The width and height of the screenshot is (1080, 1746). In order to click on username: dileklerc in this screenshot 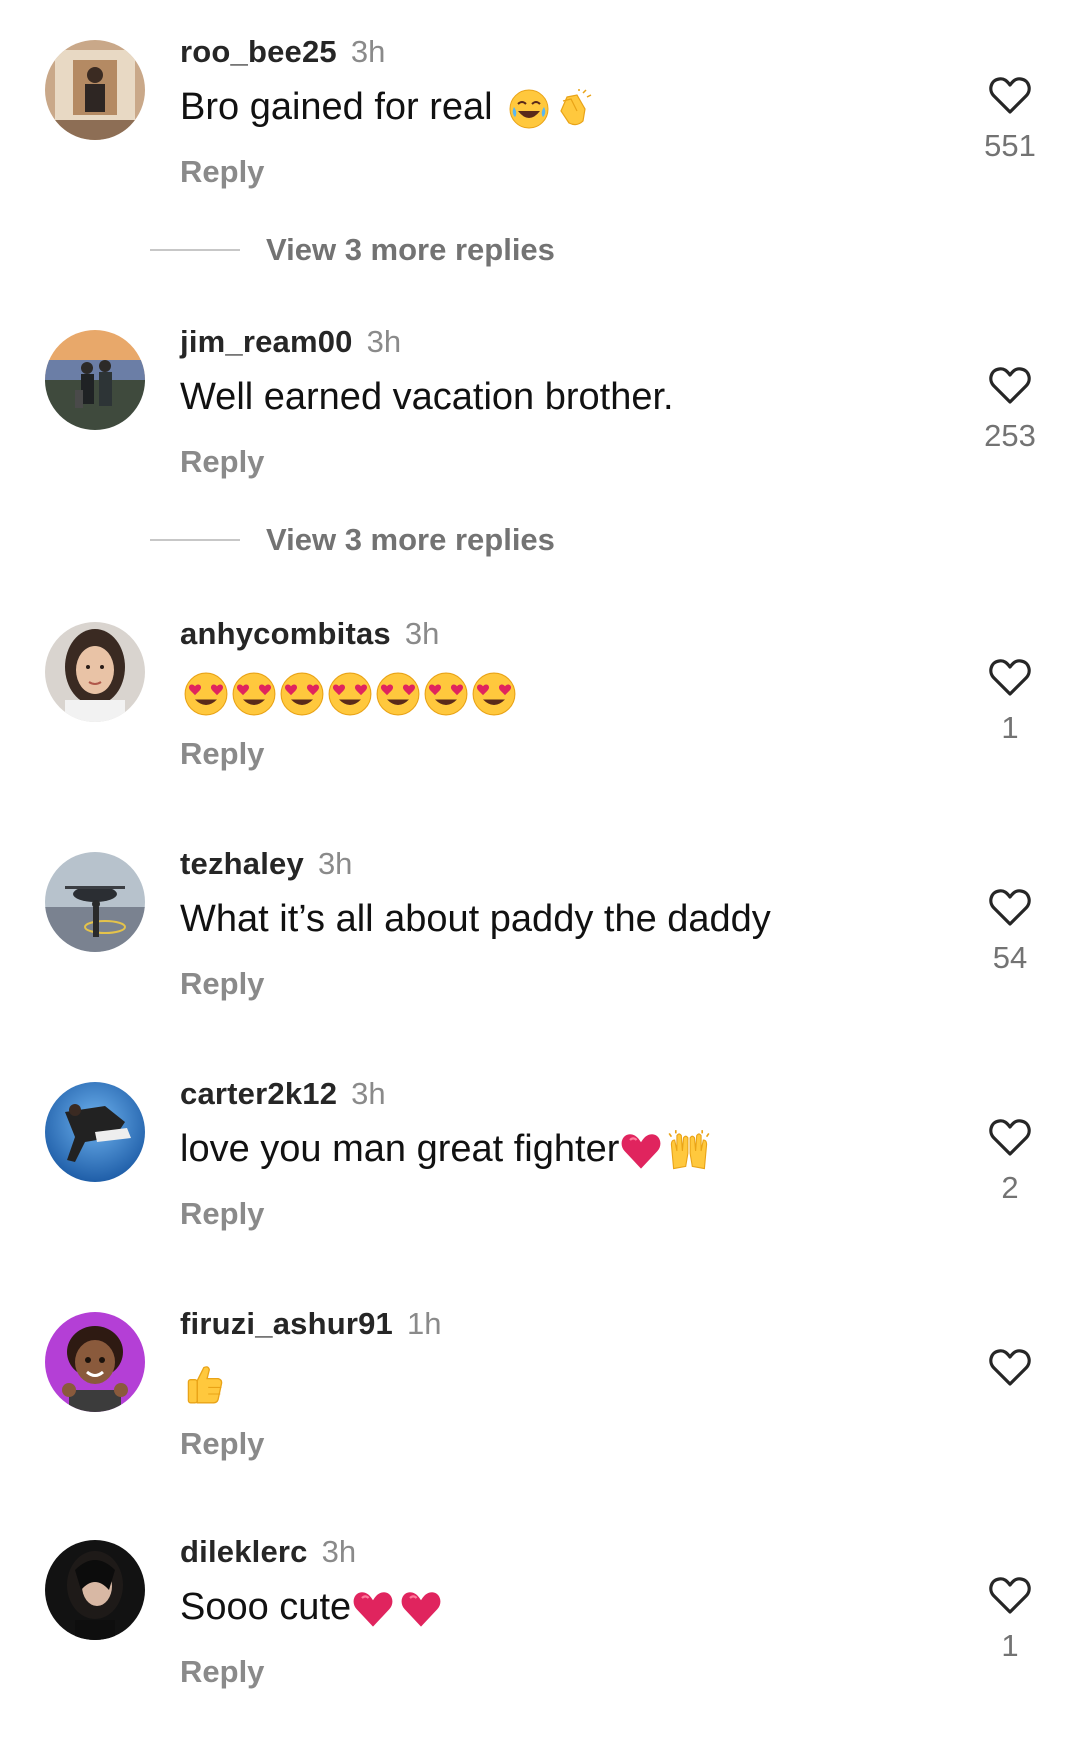, I will do `click(244, 1551)`.